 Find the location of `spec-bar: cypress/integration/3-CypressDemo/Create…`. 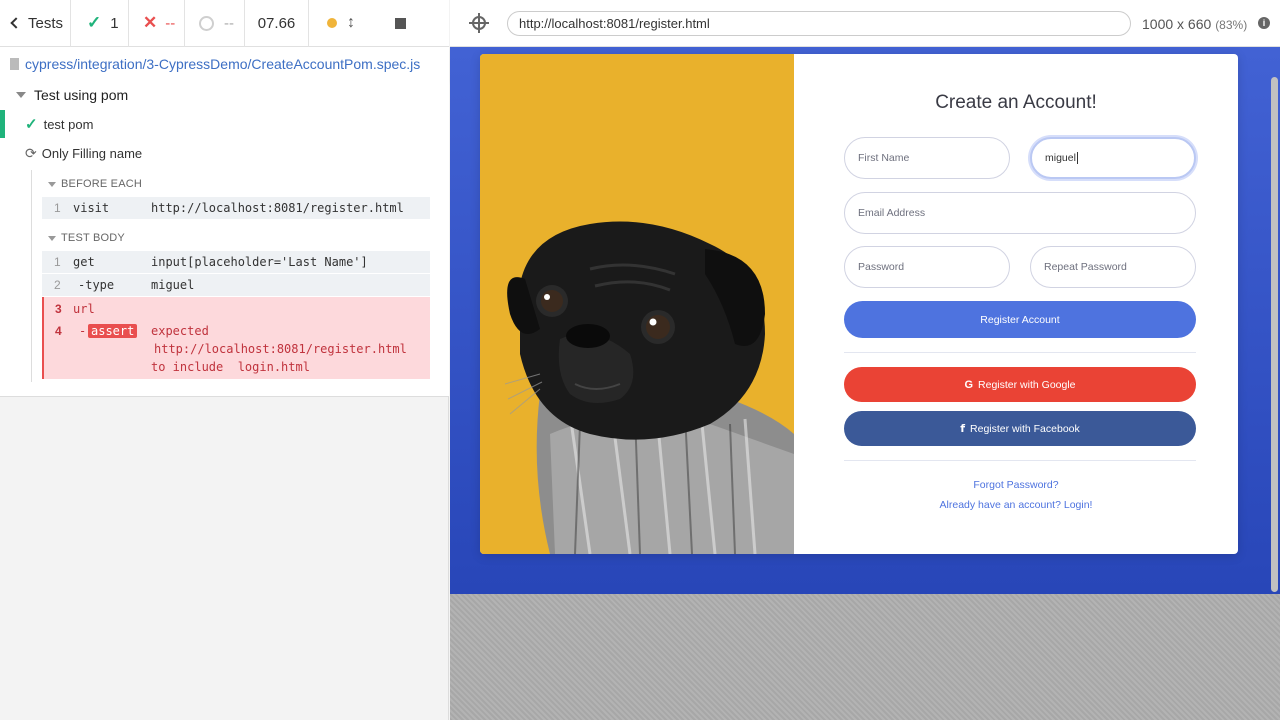

spec-bar: cypress/integration/3-CypressDemo/Create… is located at coordinates (224, 64).